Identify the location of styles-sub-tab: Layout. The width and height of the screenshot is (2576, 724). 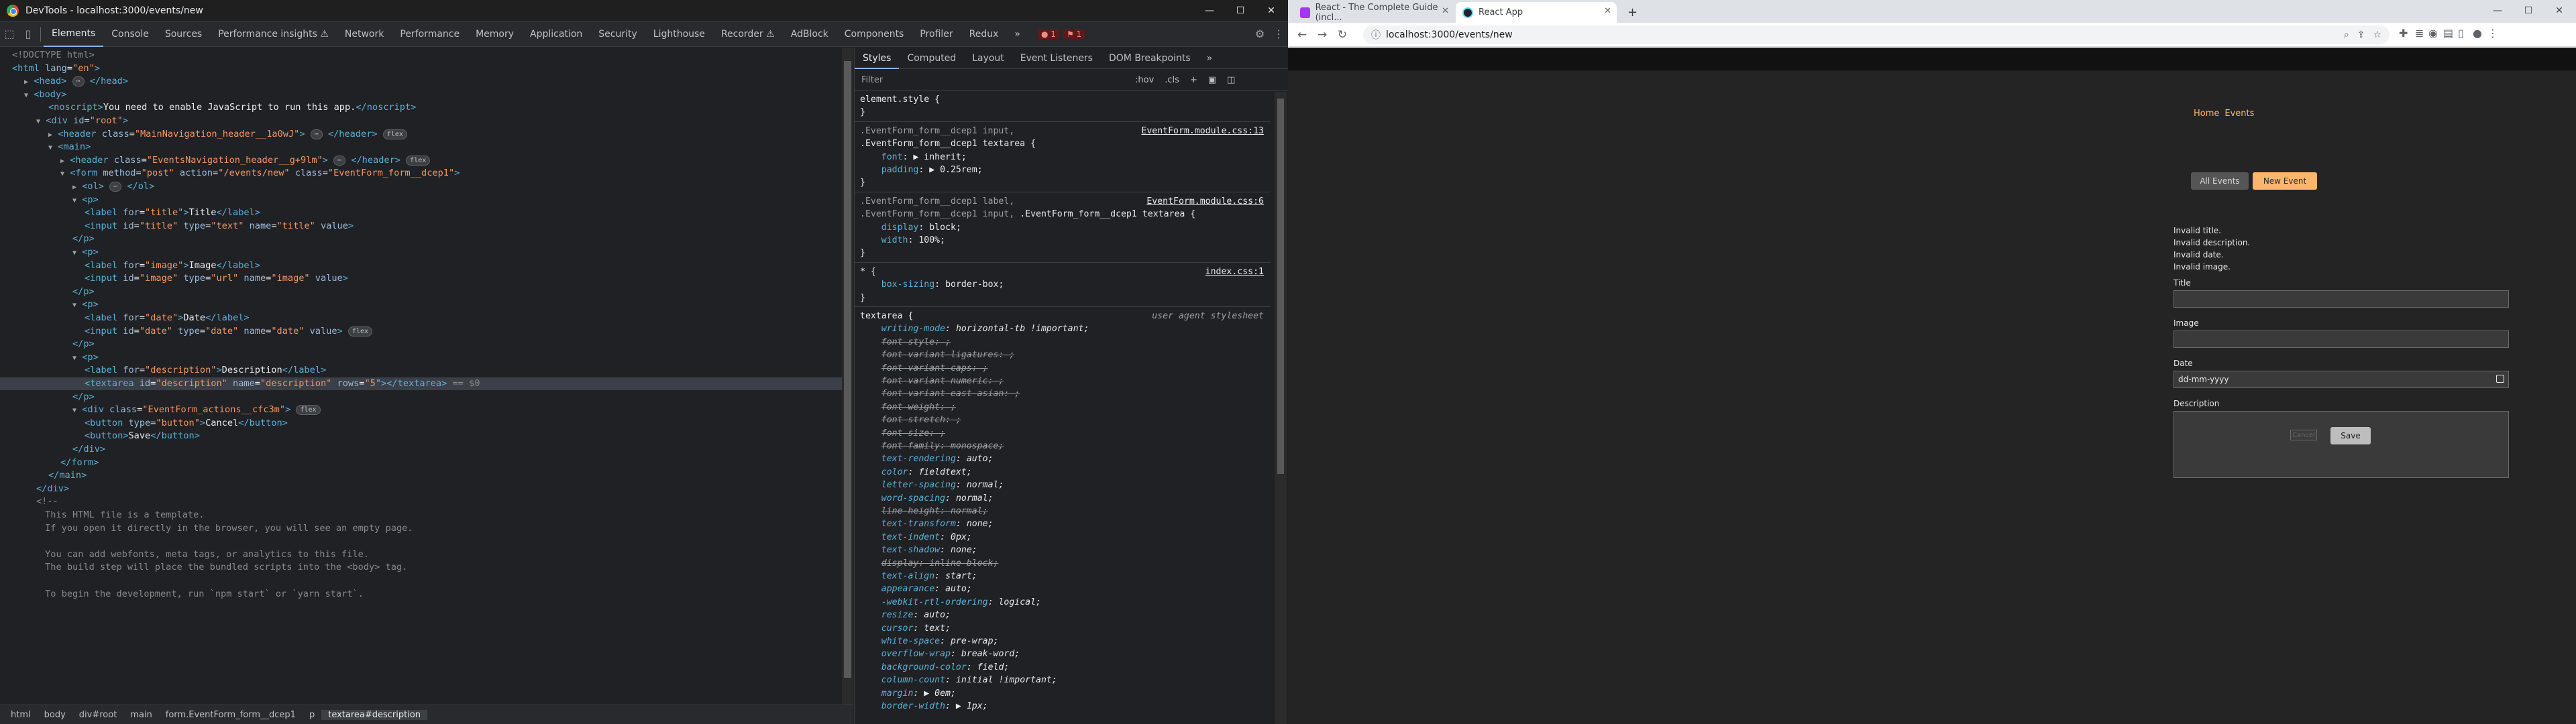
(988, 58).